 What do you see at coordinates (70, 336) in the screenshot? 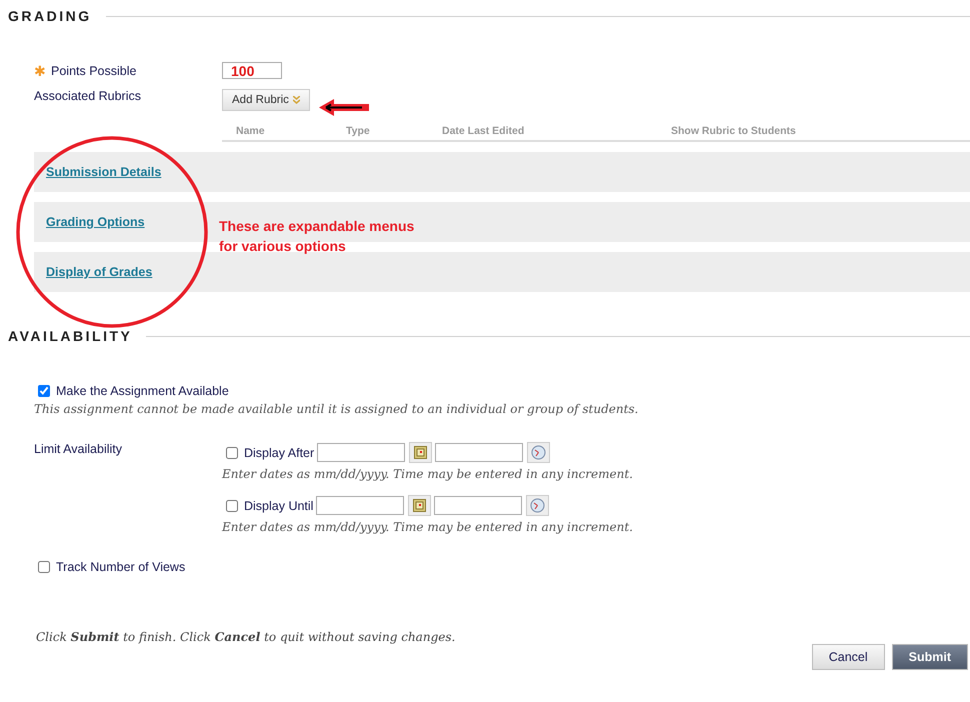
I see `section-heading: AVAILABILITY` at bounding box center [70, 336].